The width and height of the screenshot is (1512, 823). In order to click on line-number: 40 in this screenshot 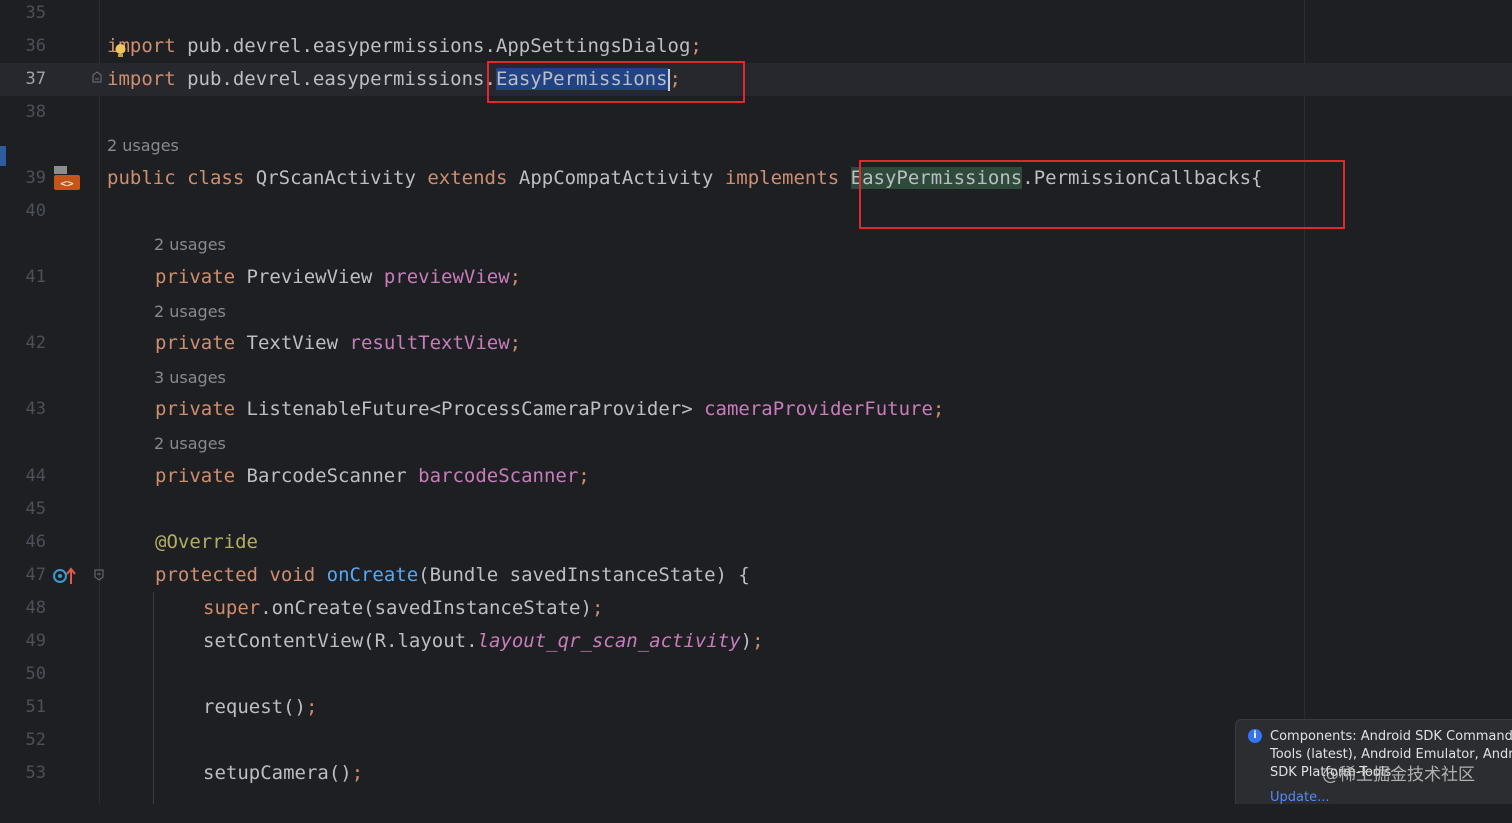, I will do `click(35, 211)`.